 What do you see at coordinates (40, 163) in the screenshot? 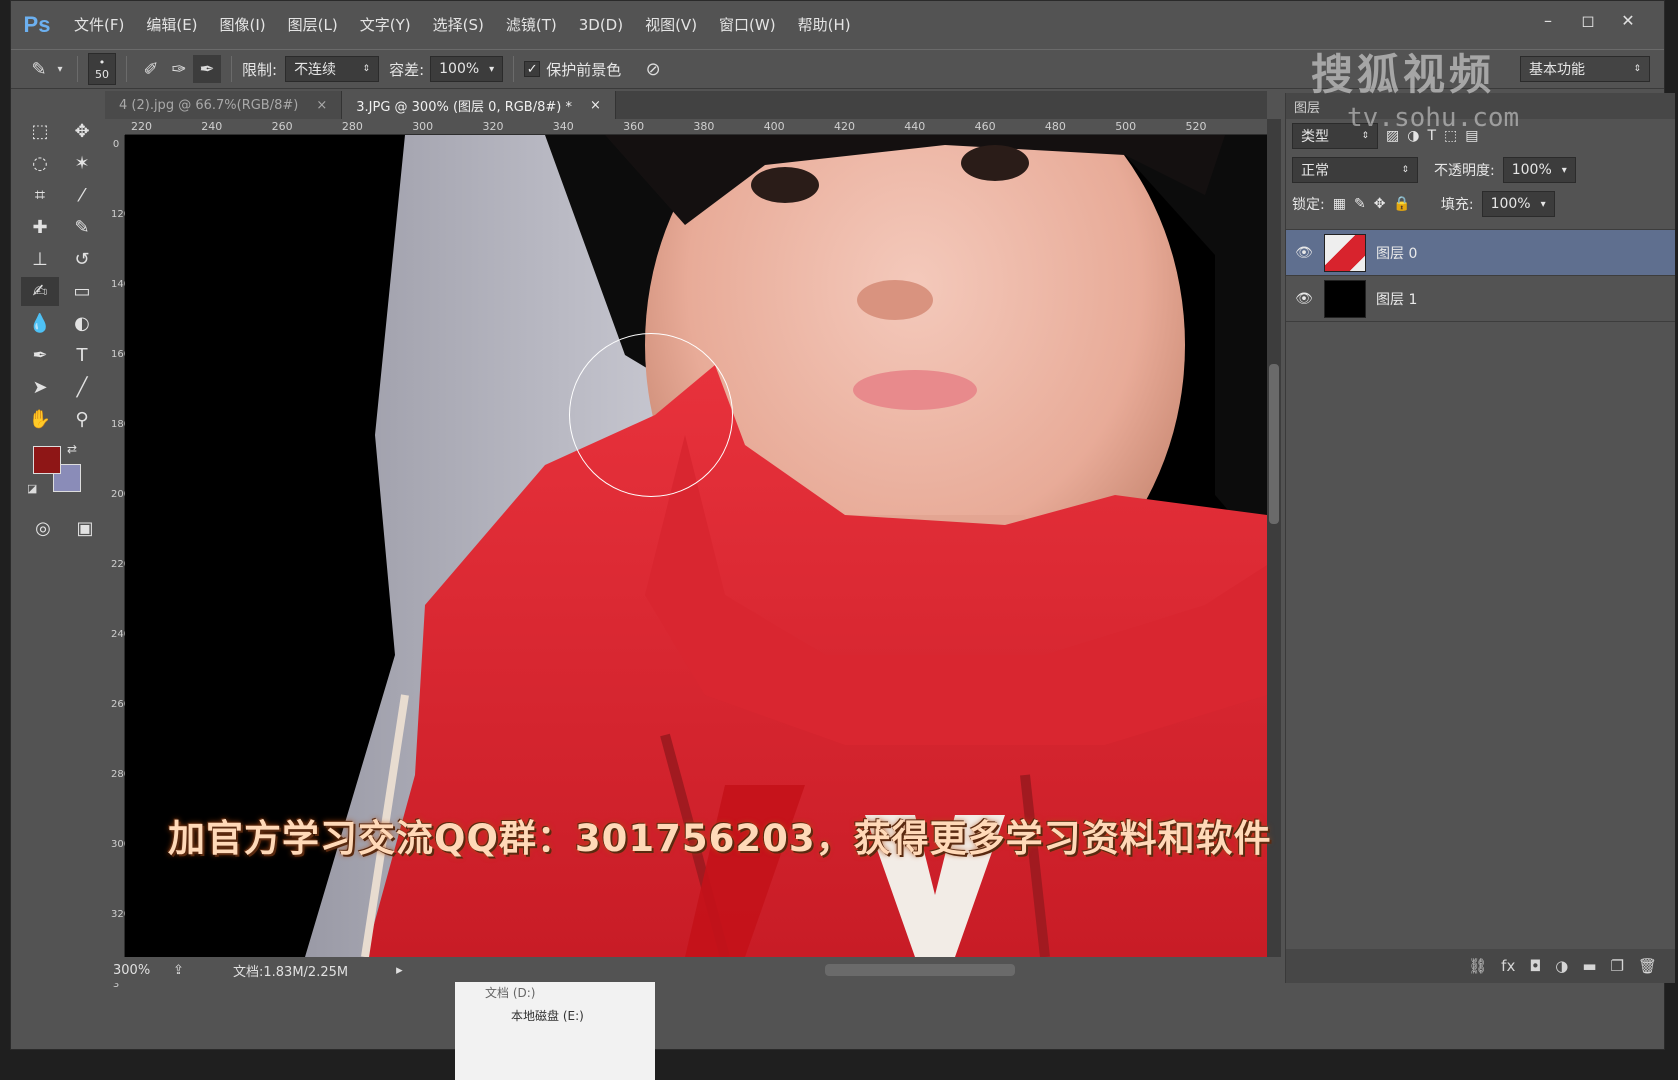
I see `lasso-tool-icon: ◌` at bounding box center [40, 163].